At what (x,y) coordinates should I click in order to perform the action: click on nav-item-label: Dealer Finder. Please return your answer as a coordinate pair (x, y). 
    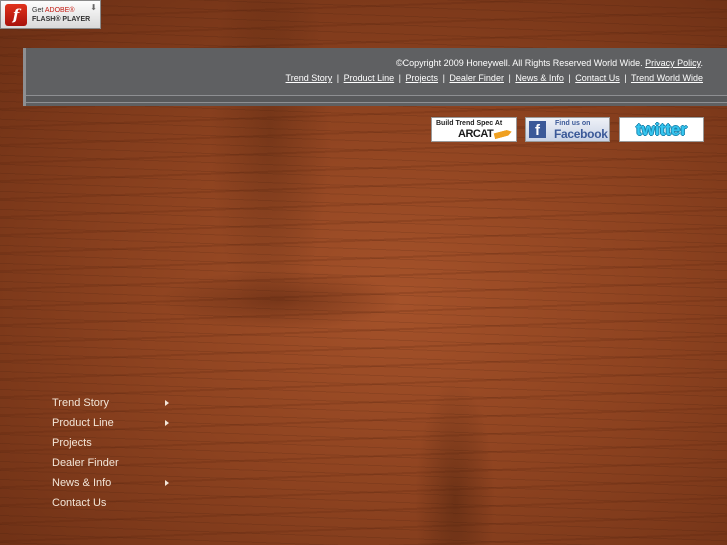
    Looking at the image, I should click on (85, 463).